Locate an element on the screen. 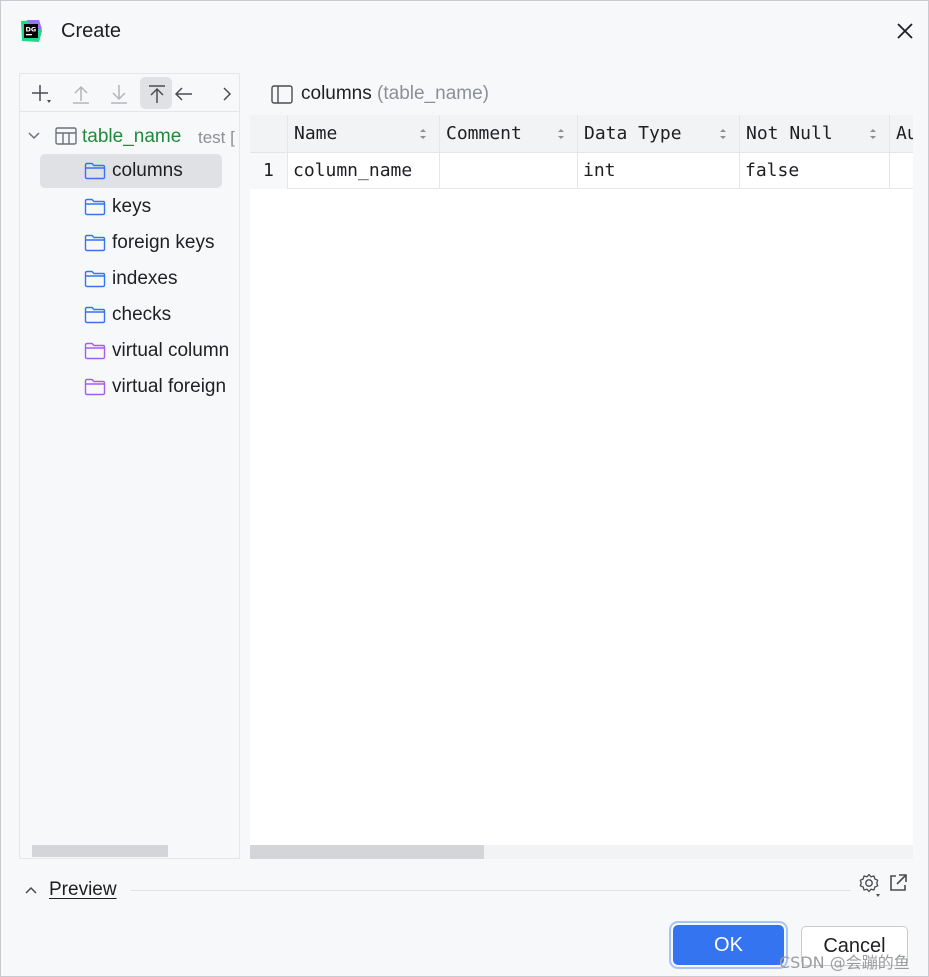  cell-auto is located at coordinates (901, 171).